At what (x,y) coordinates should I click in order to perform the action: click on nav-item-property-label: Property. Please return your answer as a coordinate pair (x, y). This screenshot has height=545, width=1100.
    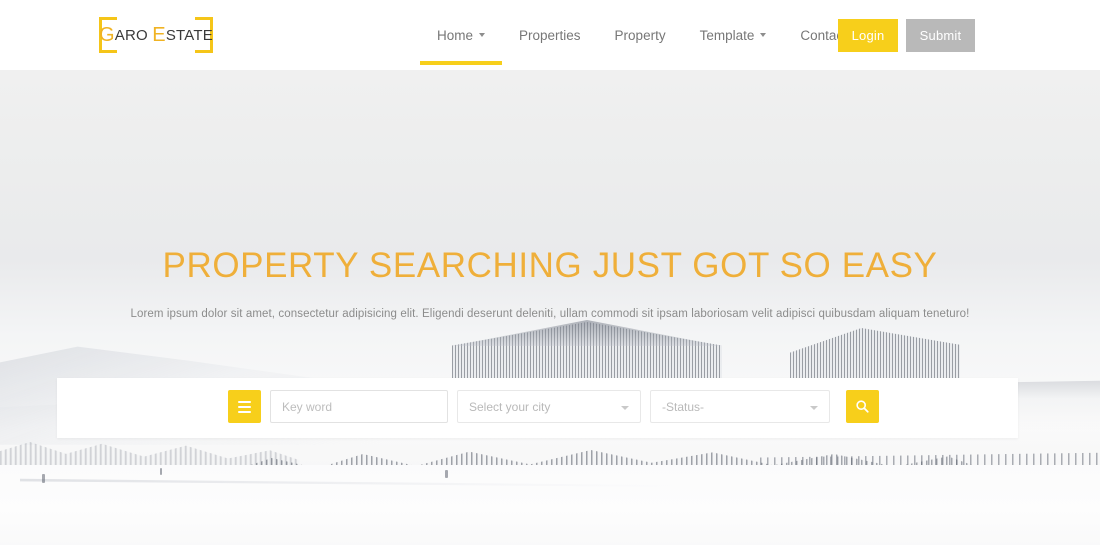
    Looking at the image, I should click on (640, 35).